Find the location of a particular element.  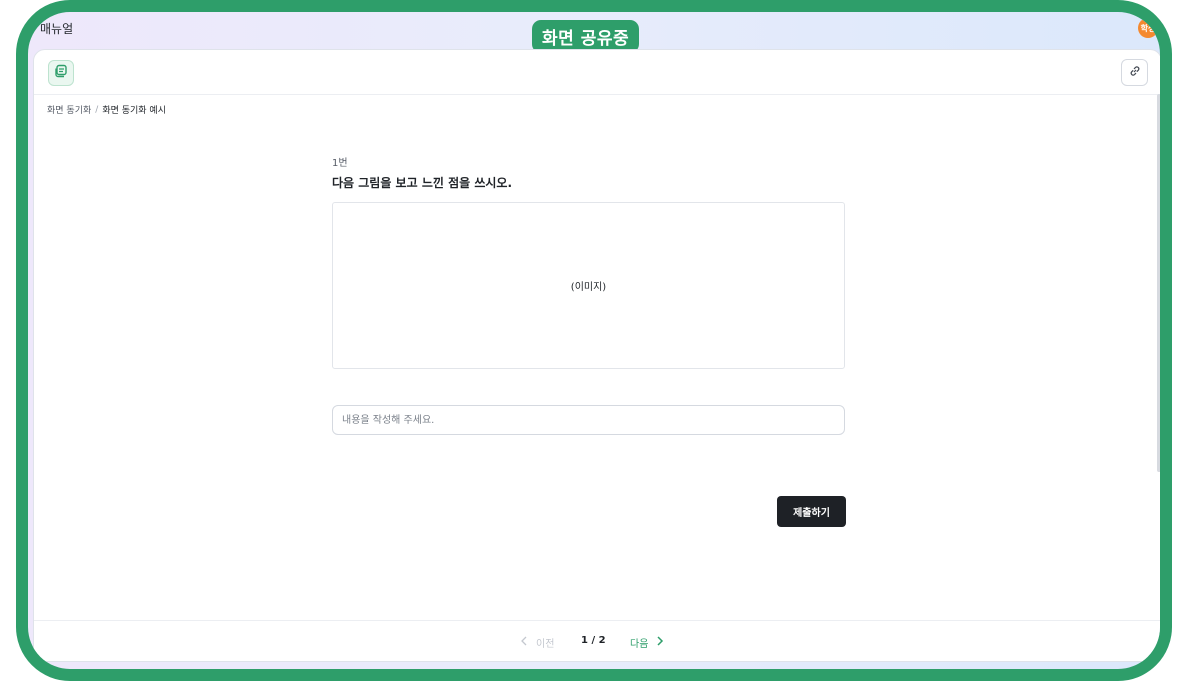

chevron-right-icon is located at coordinates (660, 642).